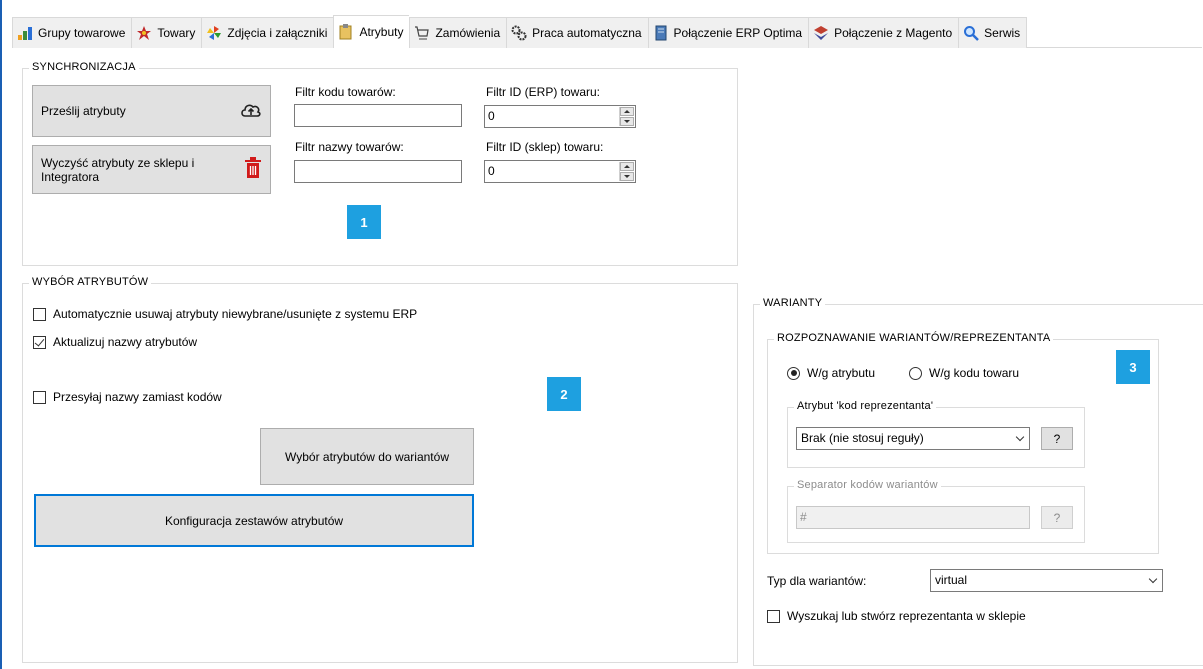  Describe the element at coordinates (793, 373) in the screenshot. I see `radio-by-attribute-dot` at that location.